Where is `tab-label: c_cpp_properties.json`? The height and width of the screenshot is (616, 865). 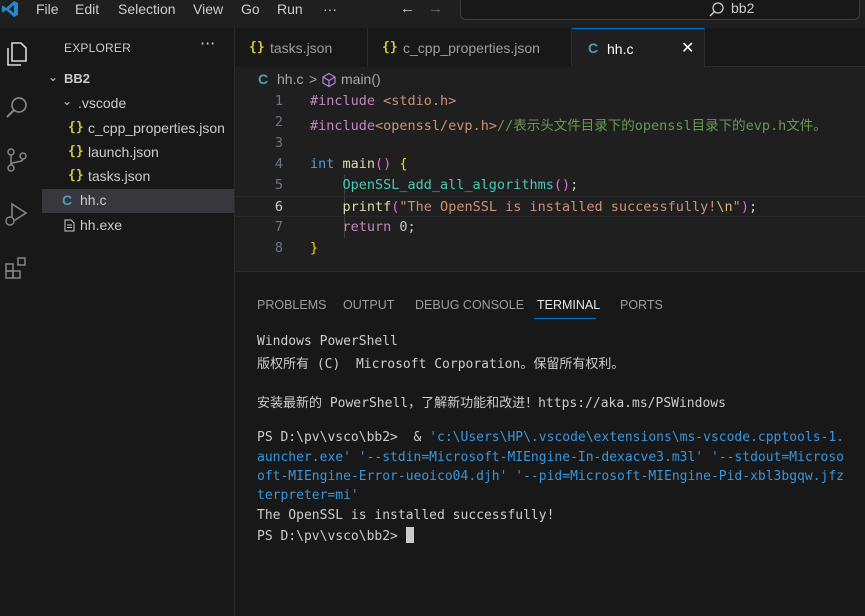
tab-label: c_cpp_properties.json is located at coordinates (471, 48).